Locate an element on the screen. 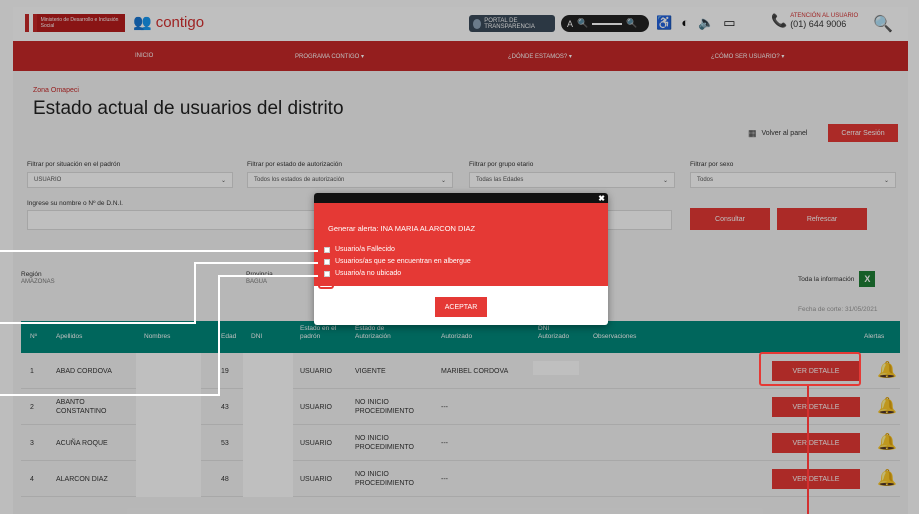 This screenshot has height=514, width=919. option-no-ubicado: Usuario/a no ubicado is located at coordinates (362, 273).